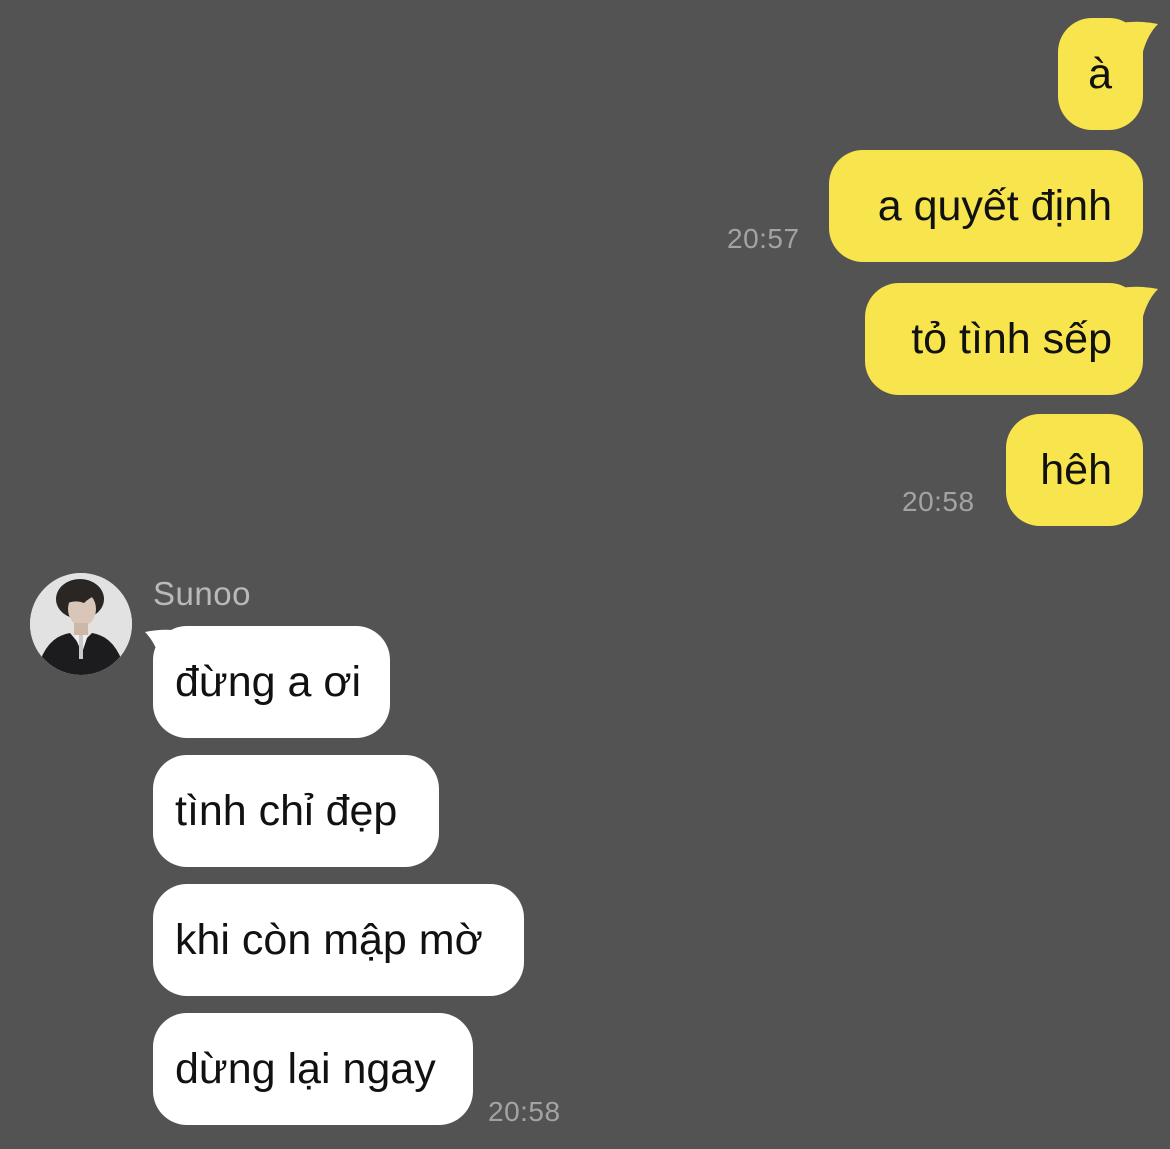 This screenshot has width=1170, height=1149. What do you see at coordinates (202, 593) in the screenshot?
I see `sender-name: Sunoo` at bounding box center [202, 593].